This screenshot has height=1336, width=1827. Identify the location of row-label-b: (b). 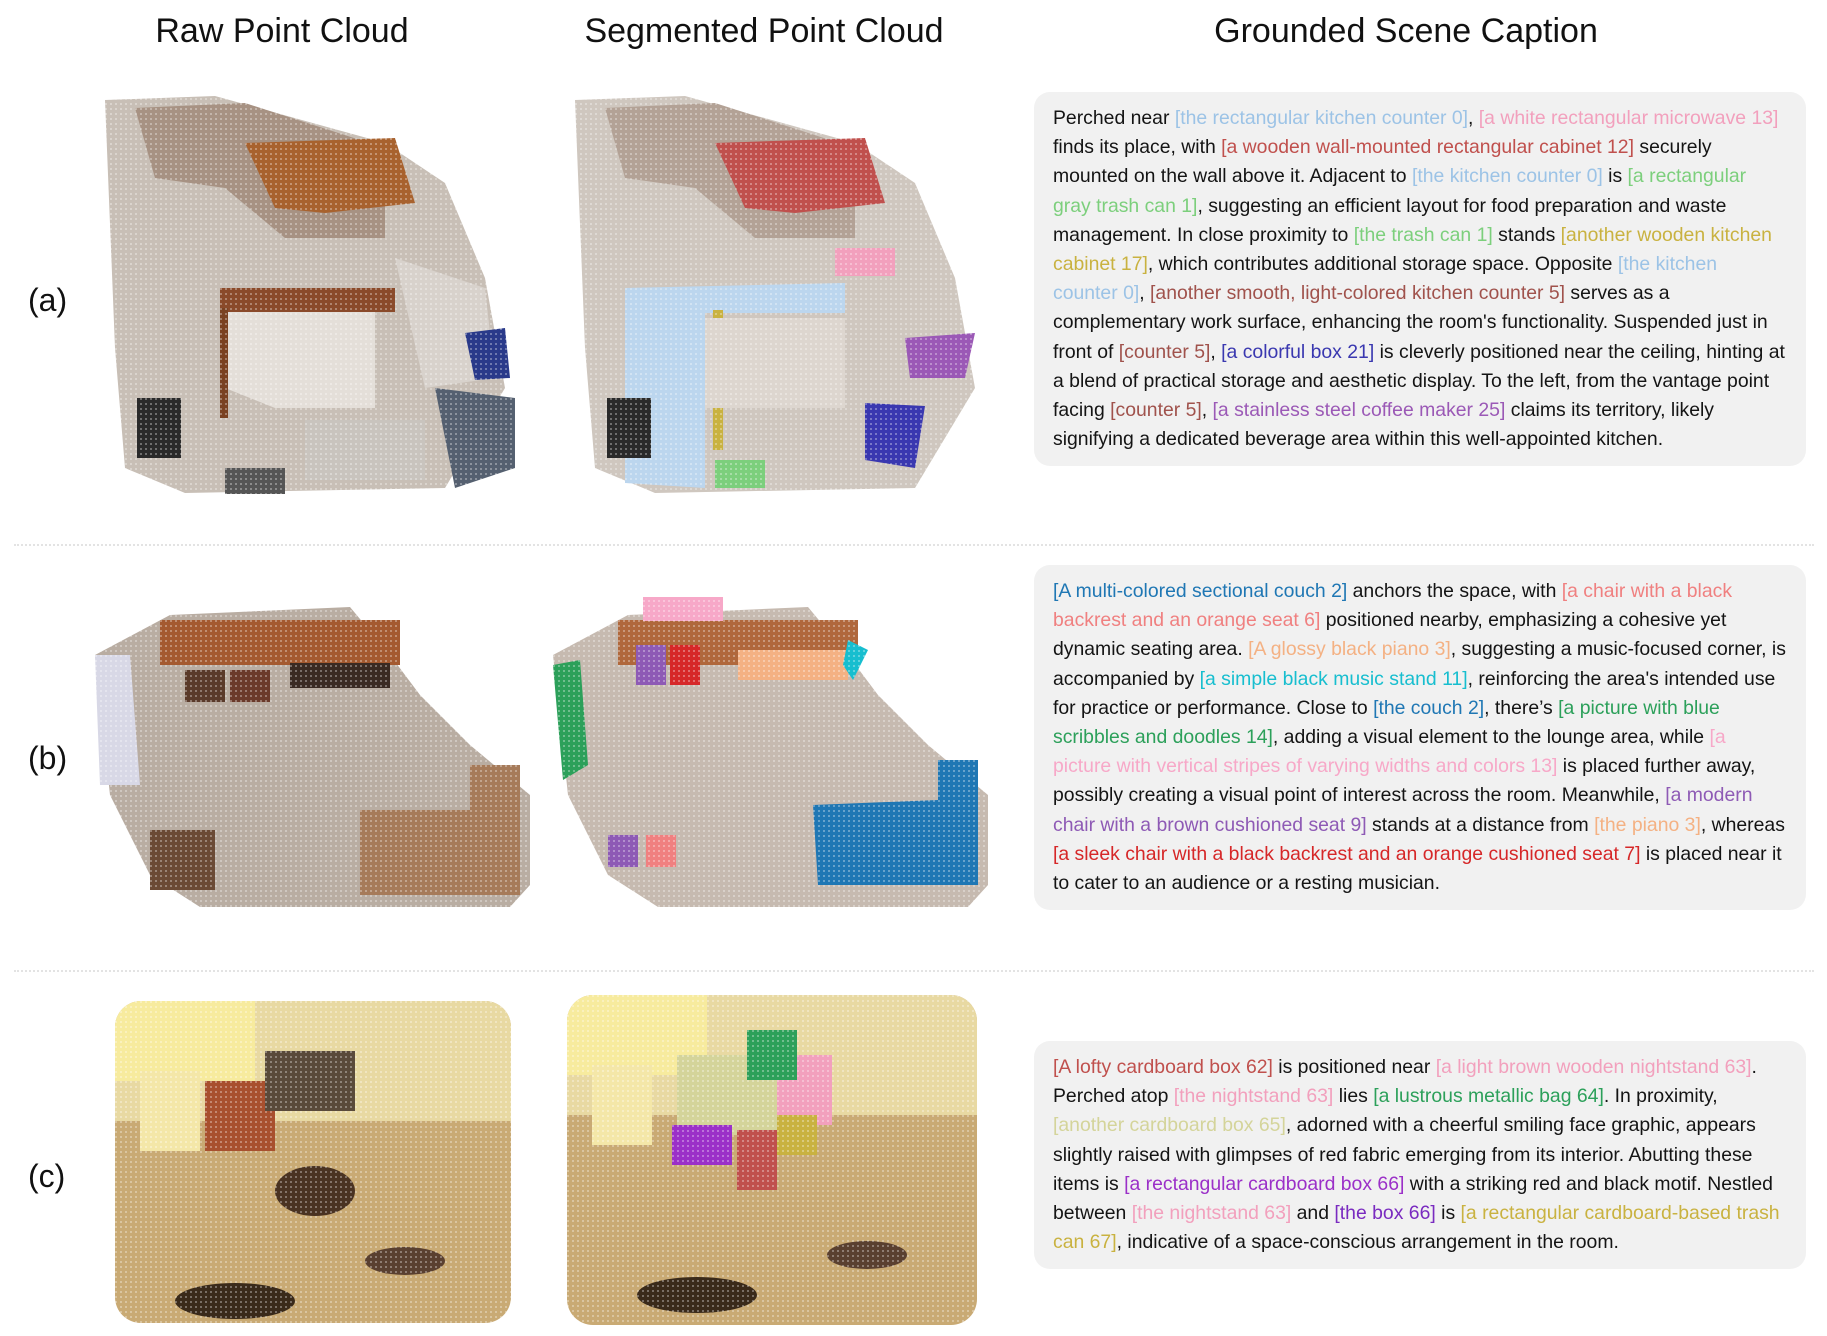
(48, 758).